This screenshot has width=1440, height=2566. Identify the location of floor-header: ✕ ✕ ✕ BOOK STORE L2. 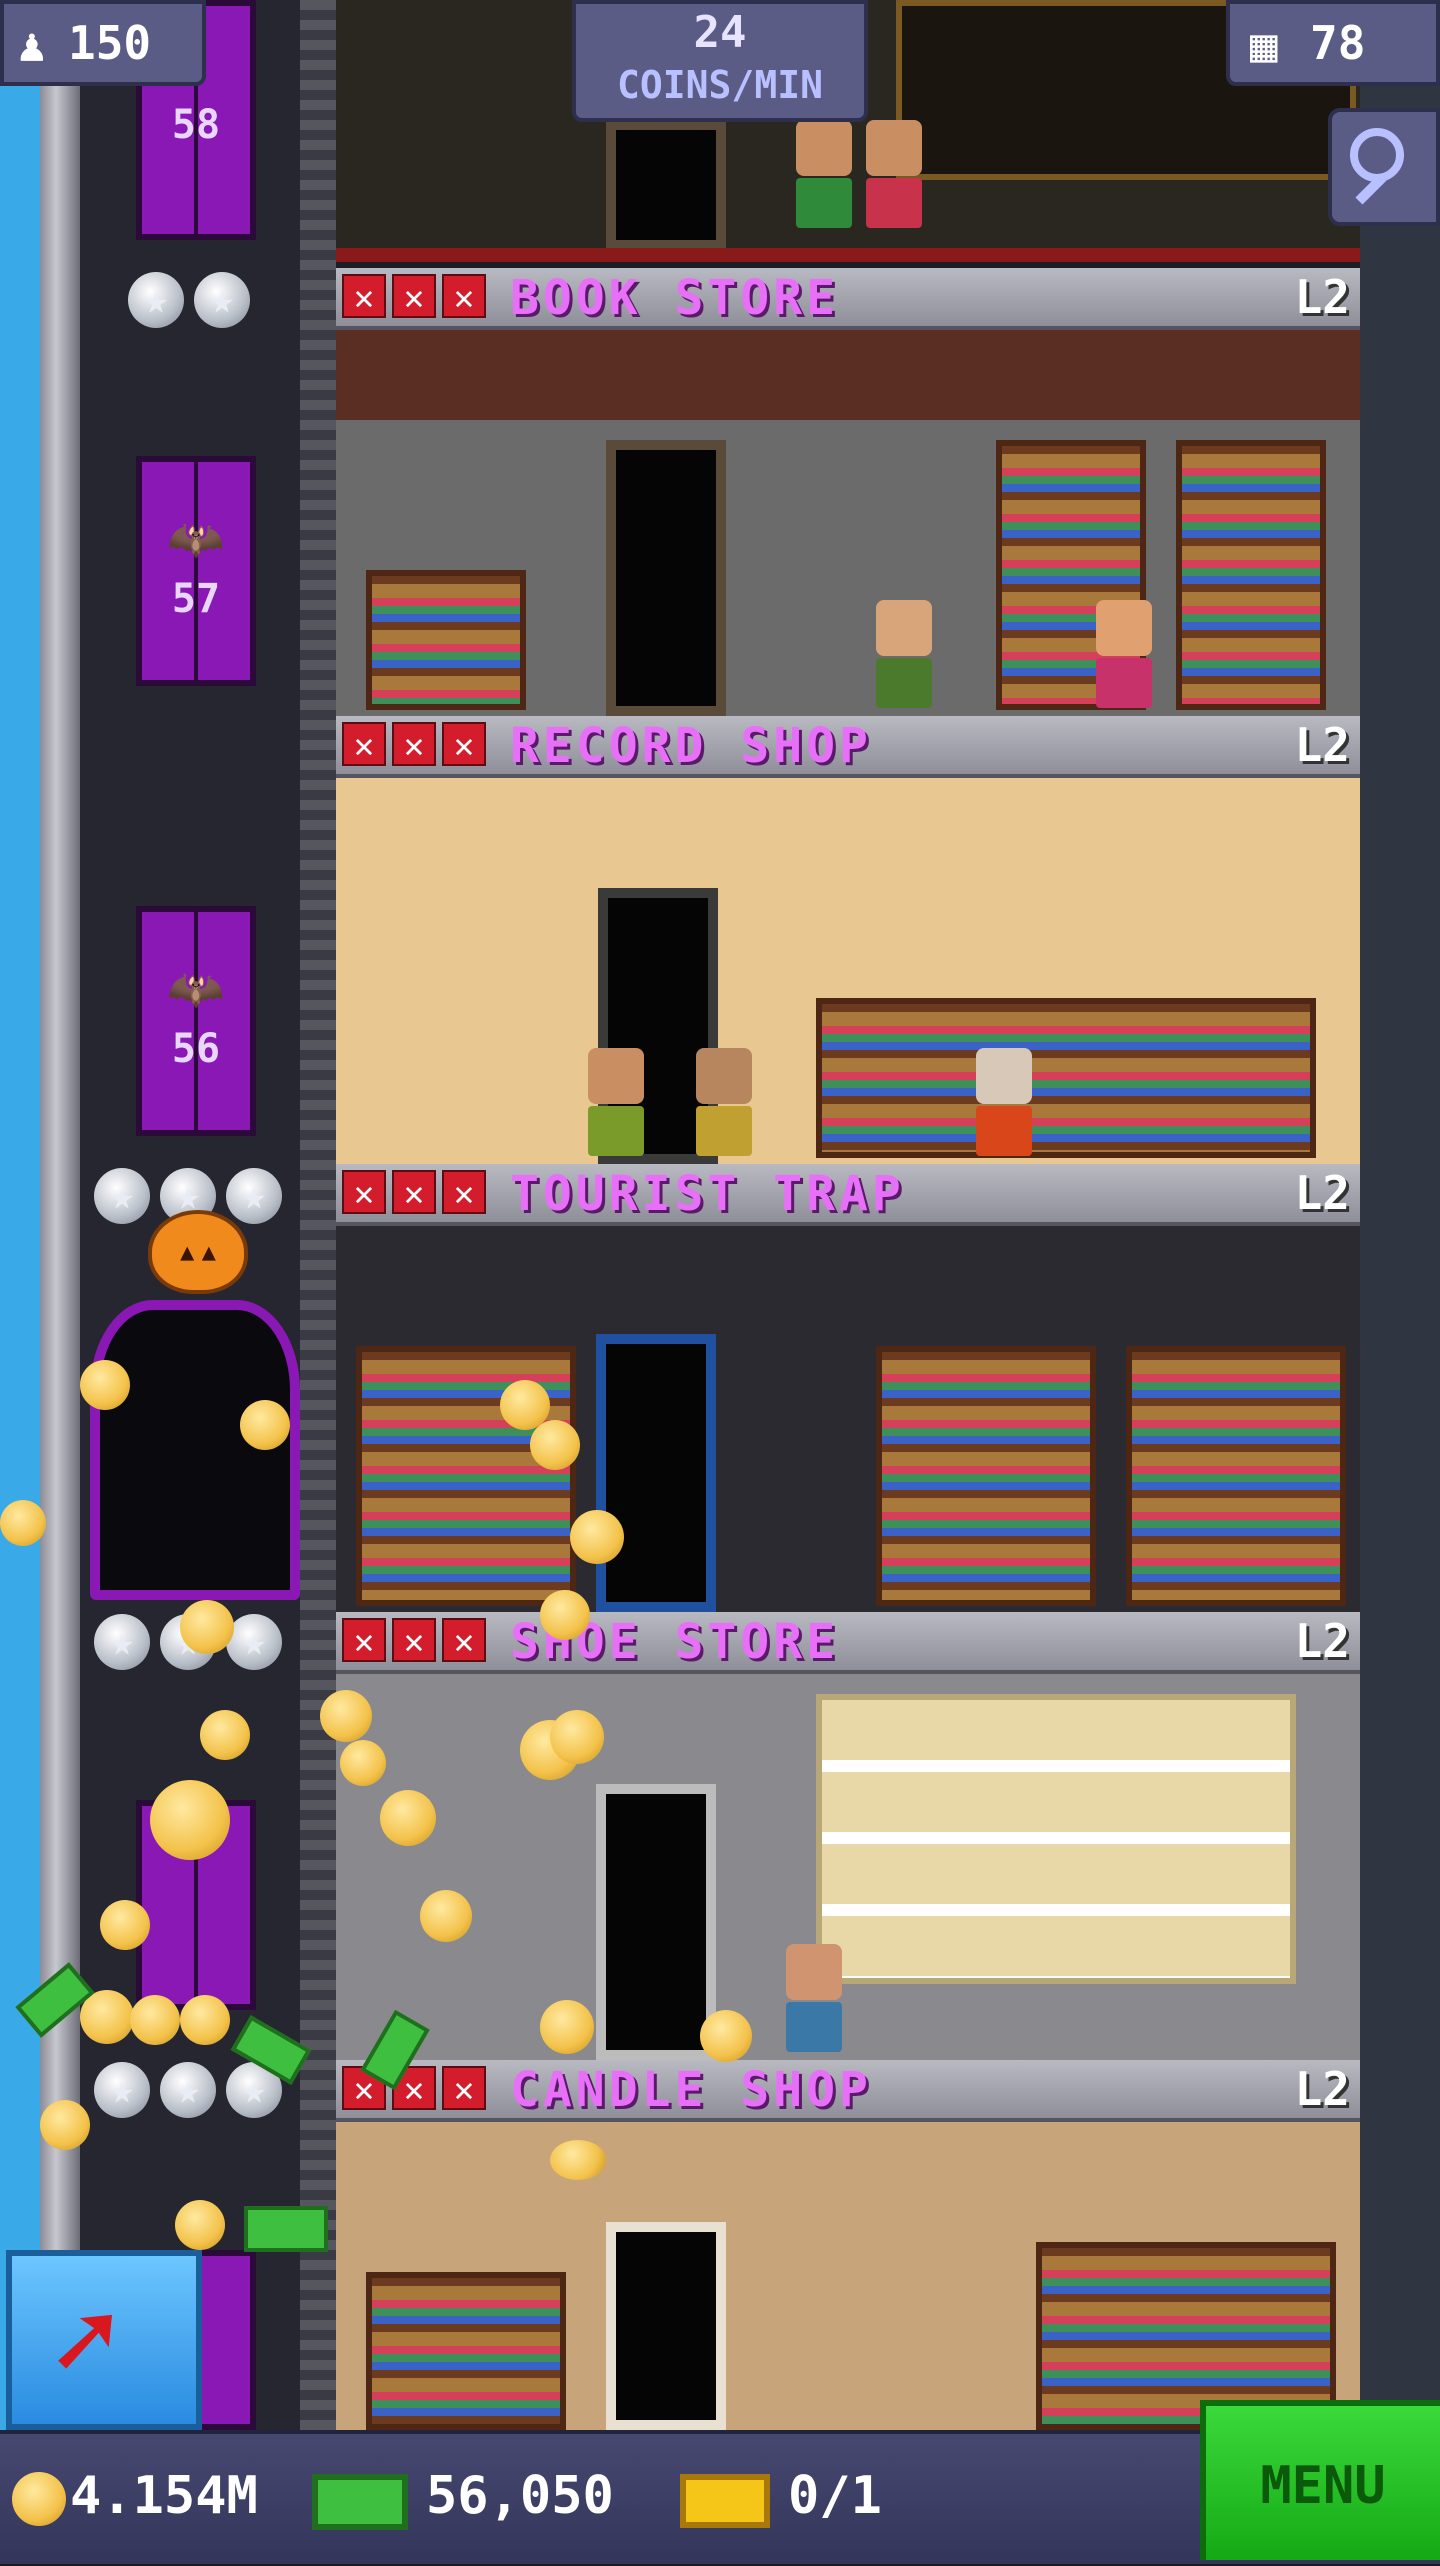
(848, 299).